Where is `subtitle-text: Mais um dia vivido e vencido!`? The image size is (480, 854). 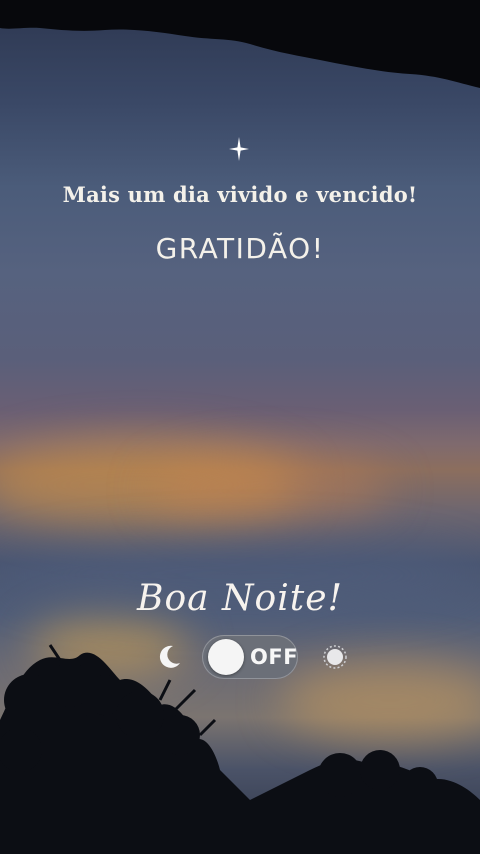 subtitle-text: Mais um dia vivido e vencido! is located at coordinates (240, 194).